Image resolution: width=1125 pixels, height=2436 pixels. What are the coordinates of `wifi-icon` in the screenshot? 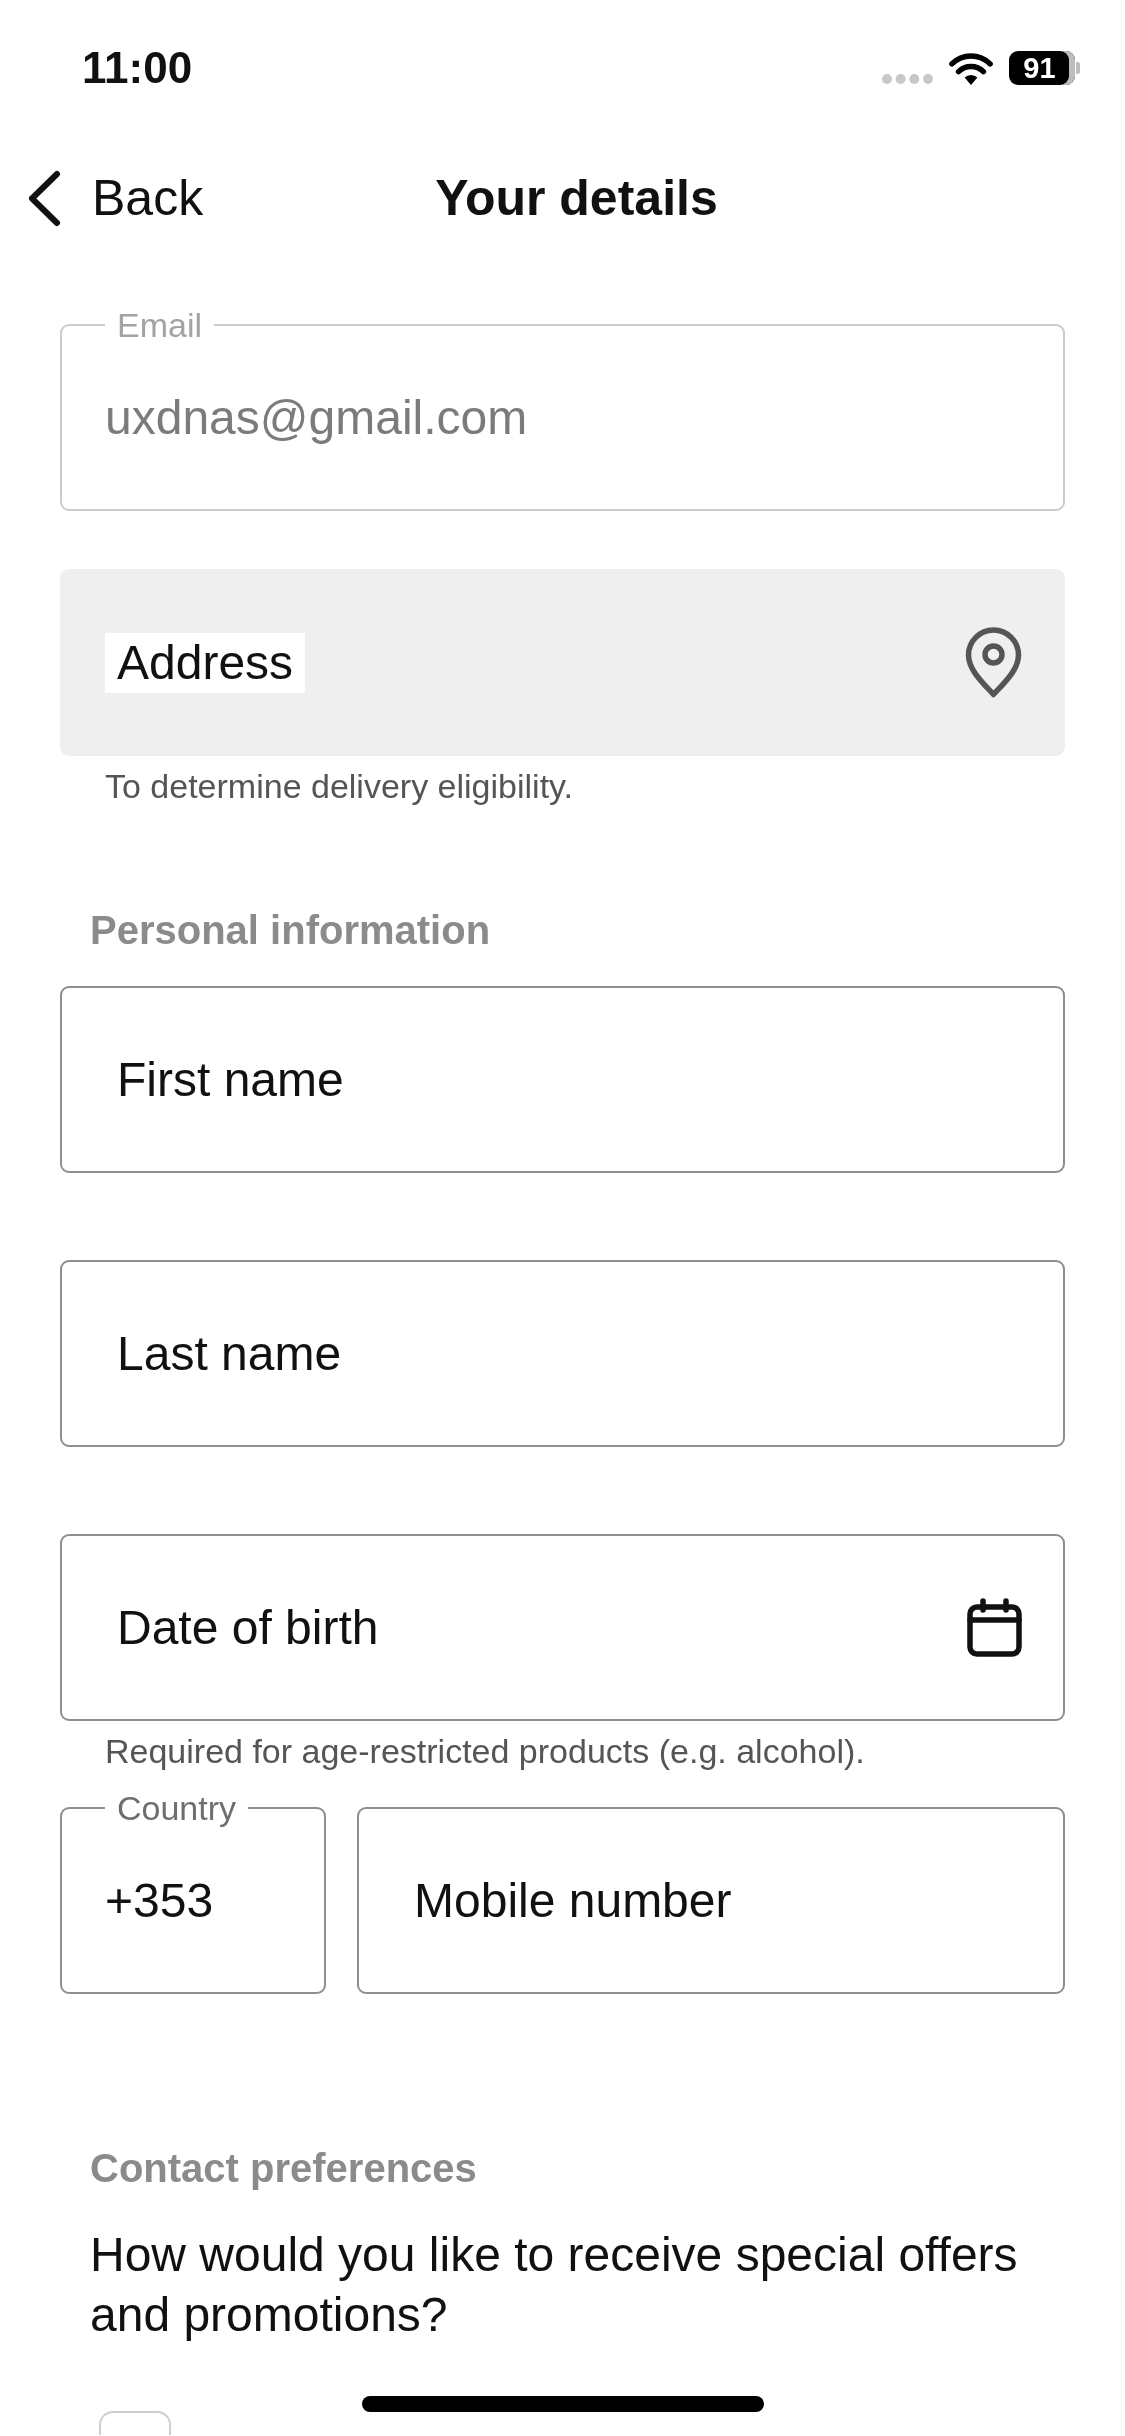 It's located at (971, 68).